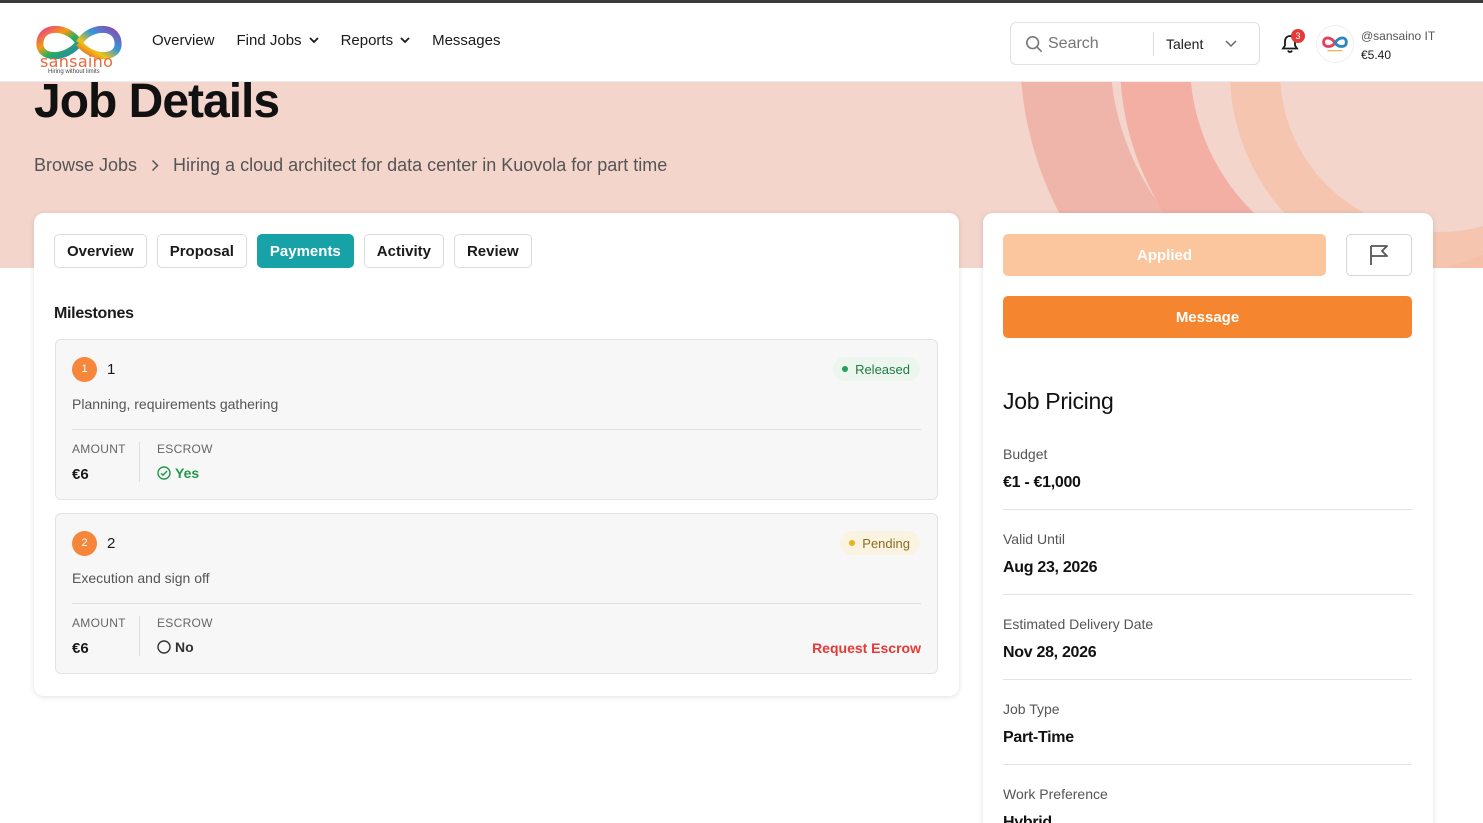  What do you see at coordinates (184, 647) in the screenshot?
I see `escrow-value-label: No` at bounding box center [184, 647].